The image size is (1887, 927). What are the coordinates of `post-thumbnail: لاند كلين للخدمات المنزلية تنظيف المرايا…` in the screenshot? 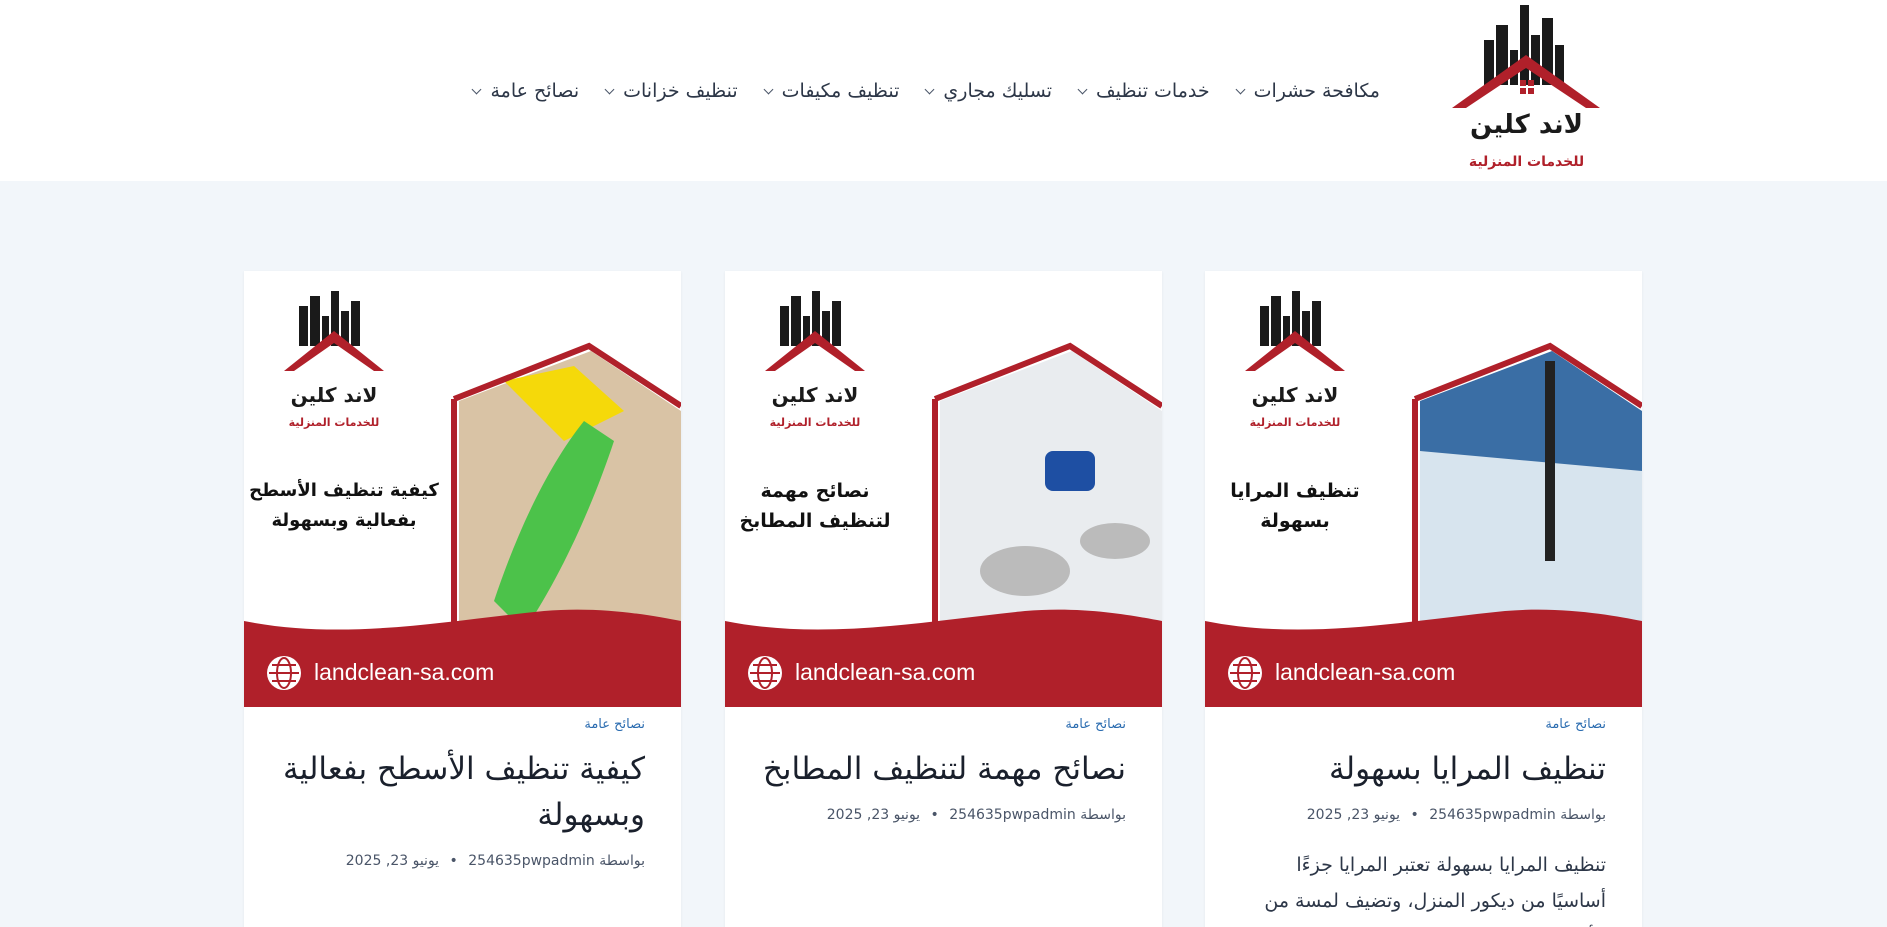 It's located at (1423, 489).